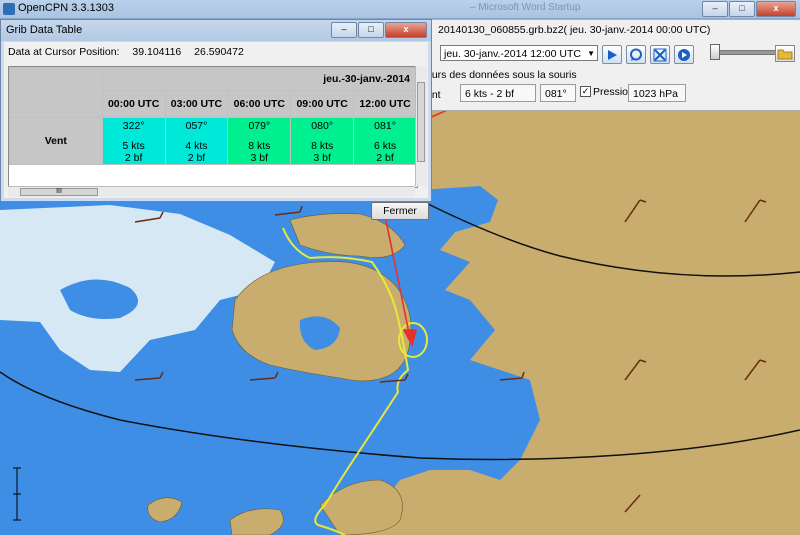  Describe the element at coordinates (259, 104) in the screenshot. I see `grid-time-header: 06:00 UTC` at that location.